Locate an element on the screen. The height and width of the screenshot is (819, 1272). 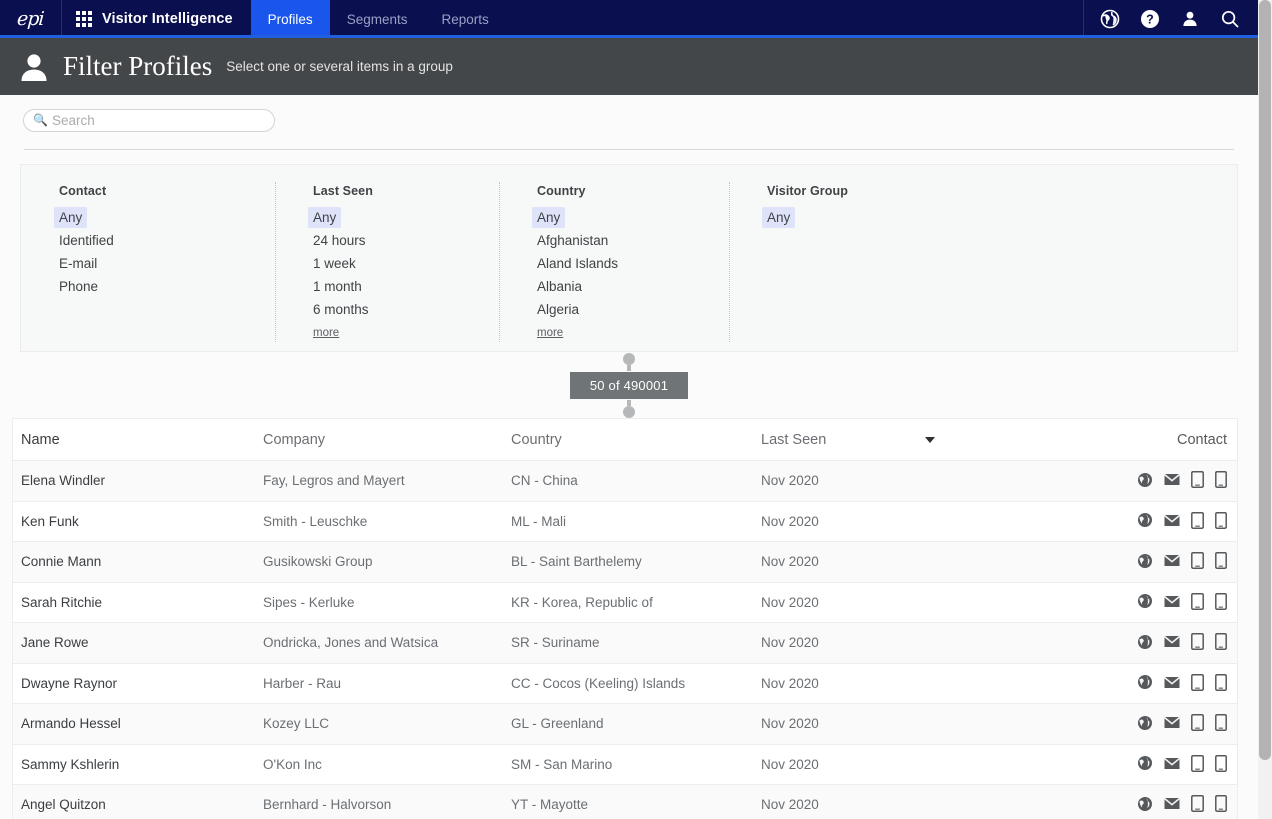
column-header-last-seen: Last Seen is located at coordinates (876, 440).